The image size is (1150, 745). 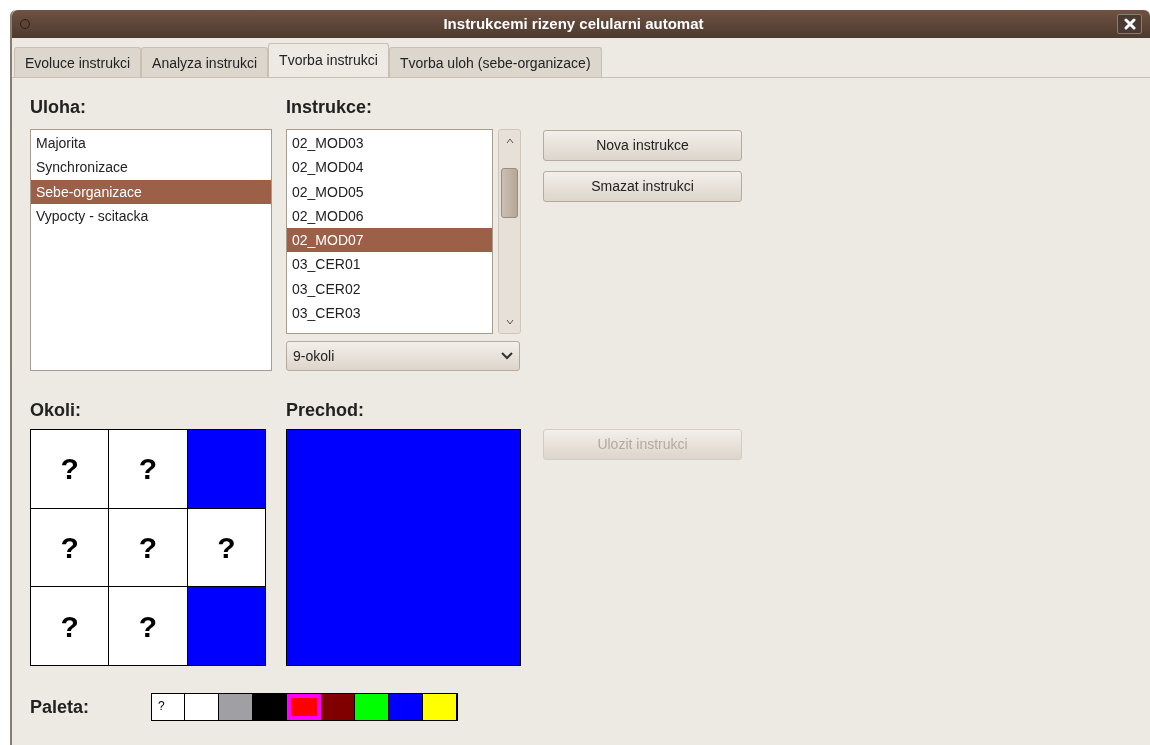 I want to click on tab: Analyza instrukci, so click(x=205, y=62).